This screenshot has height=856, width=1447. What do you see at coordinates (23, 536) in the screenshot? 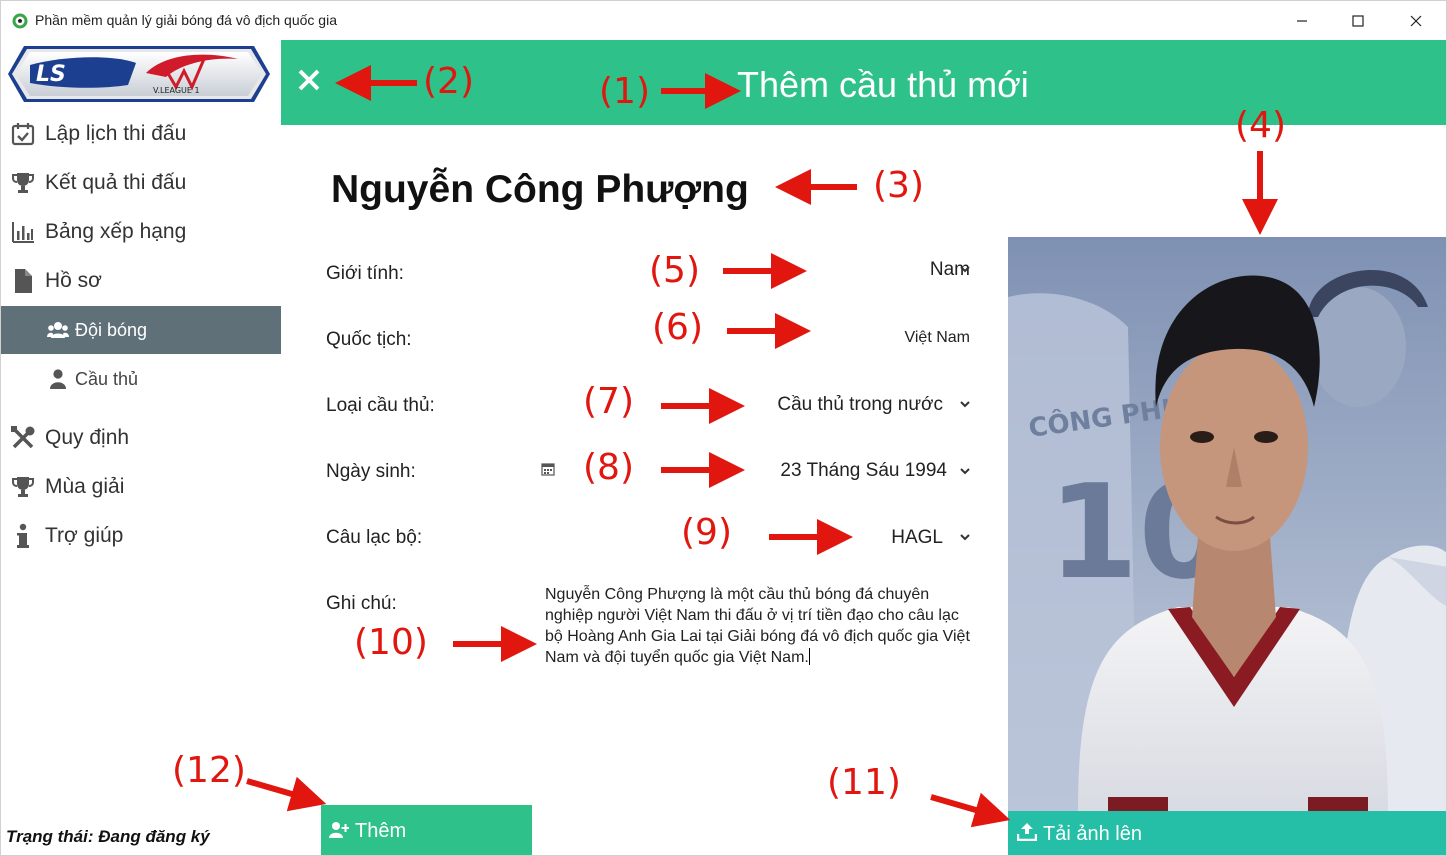
I see `info-icon` at bounding box center [23, 536].